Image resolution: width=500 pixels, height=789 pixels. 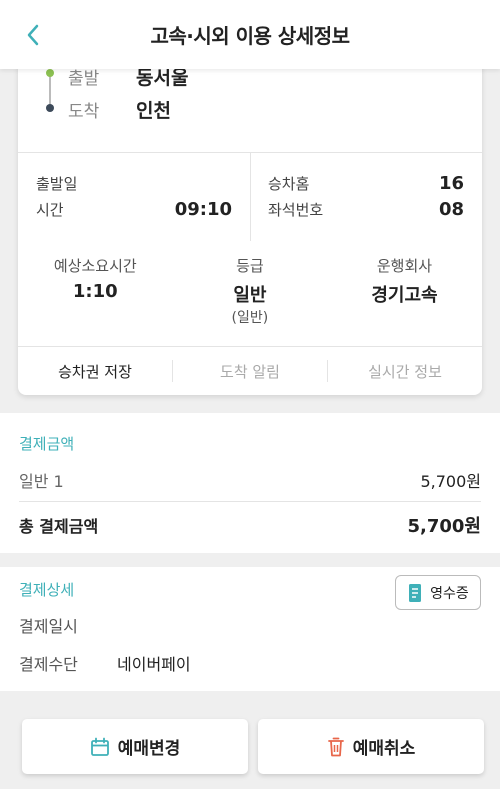 What do you see at coordinates (134, 183) in the screenshot?
I see `departure-date-row: 출발일` at bounding box center [134, 183].